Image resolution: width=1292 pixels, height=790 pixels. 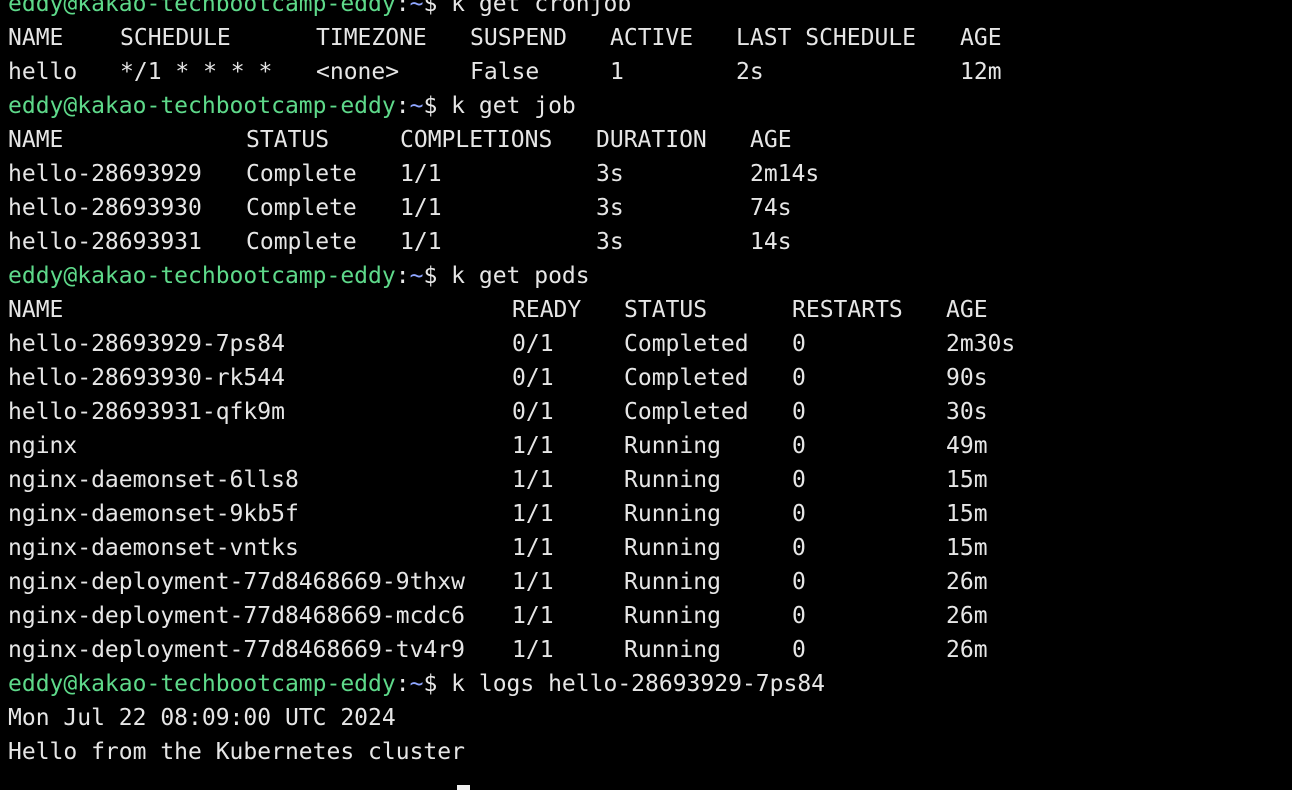 I want to click on column-header: STATUS, so click(x=288, y=140).